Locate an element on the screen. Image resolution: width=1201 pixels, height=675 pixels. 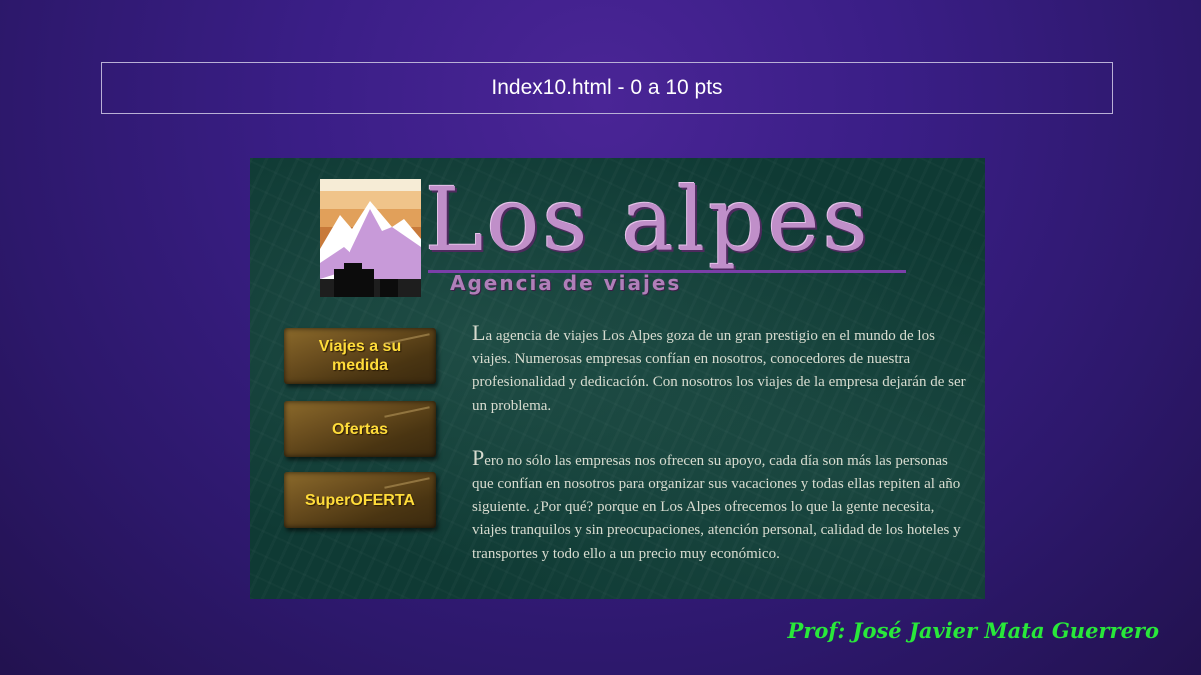
slide-title-box: Index10.html - 0 a 10 pts is located at coordinates (607, 88).